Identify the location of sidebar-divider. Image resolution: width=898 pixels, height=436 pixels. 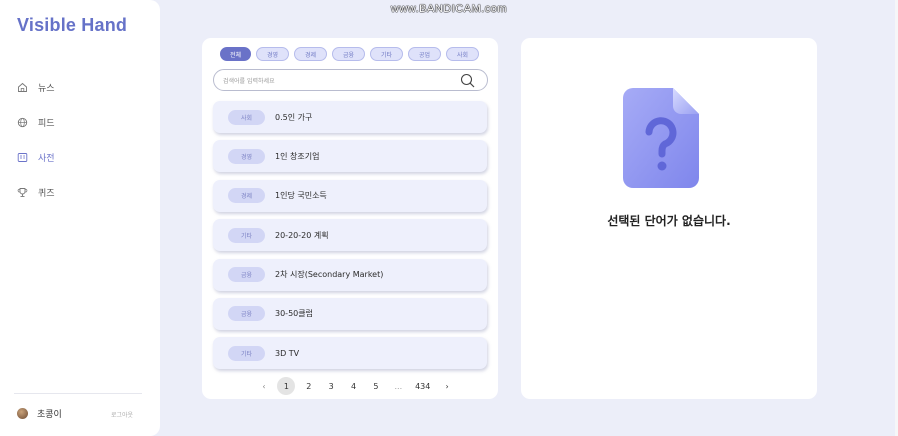
(78, 393).